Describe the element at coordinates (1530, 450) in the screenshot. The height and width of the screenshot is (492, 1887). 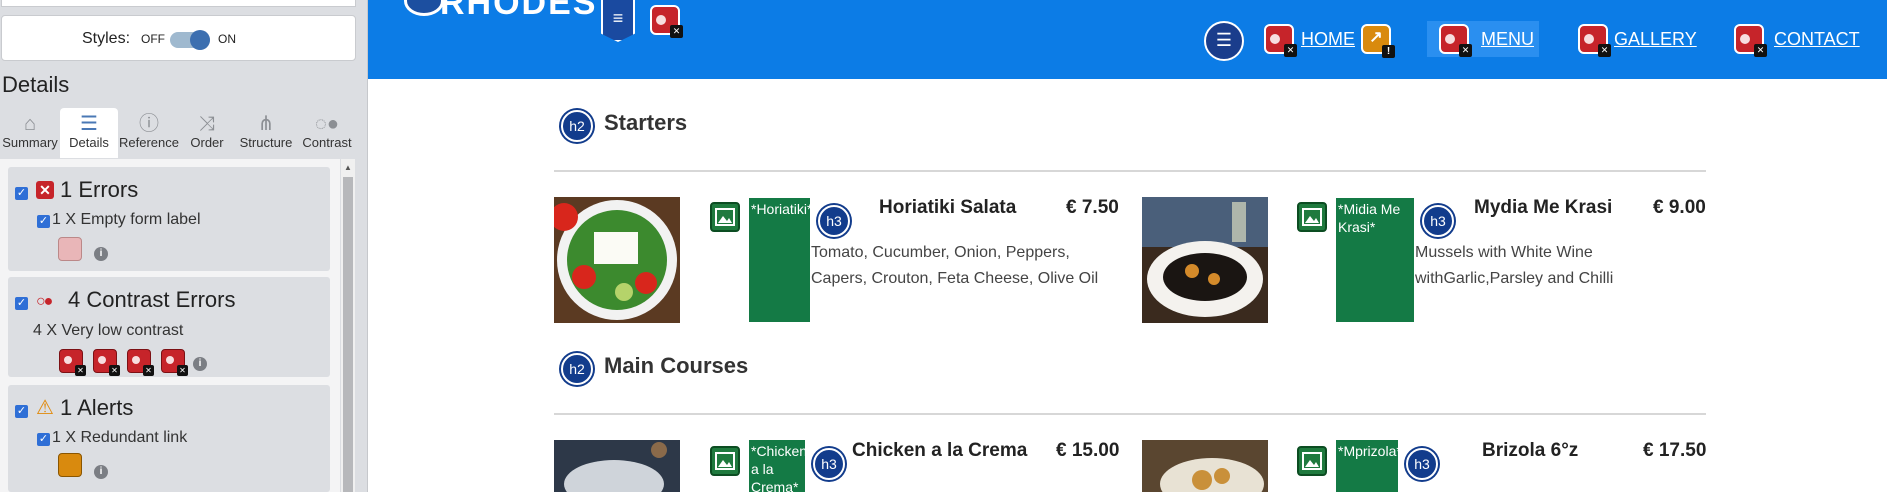
I see `dish-name: Brizola 6°z` at that location.